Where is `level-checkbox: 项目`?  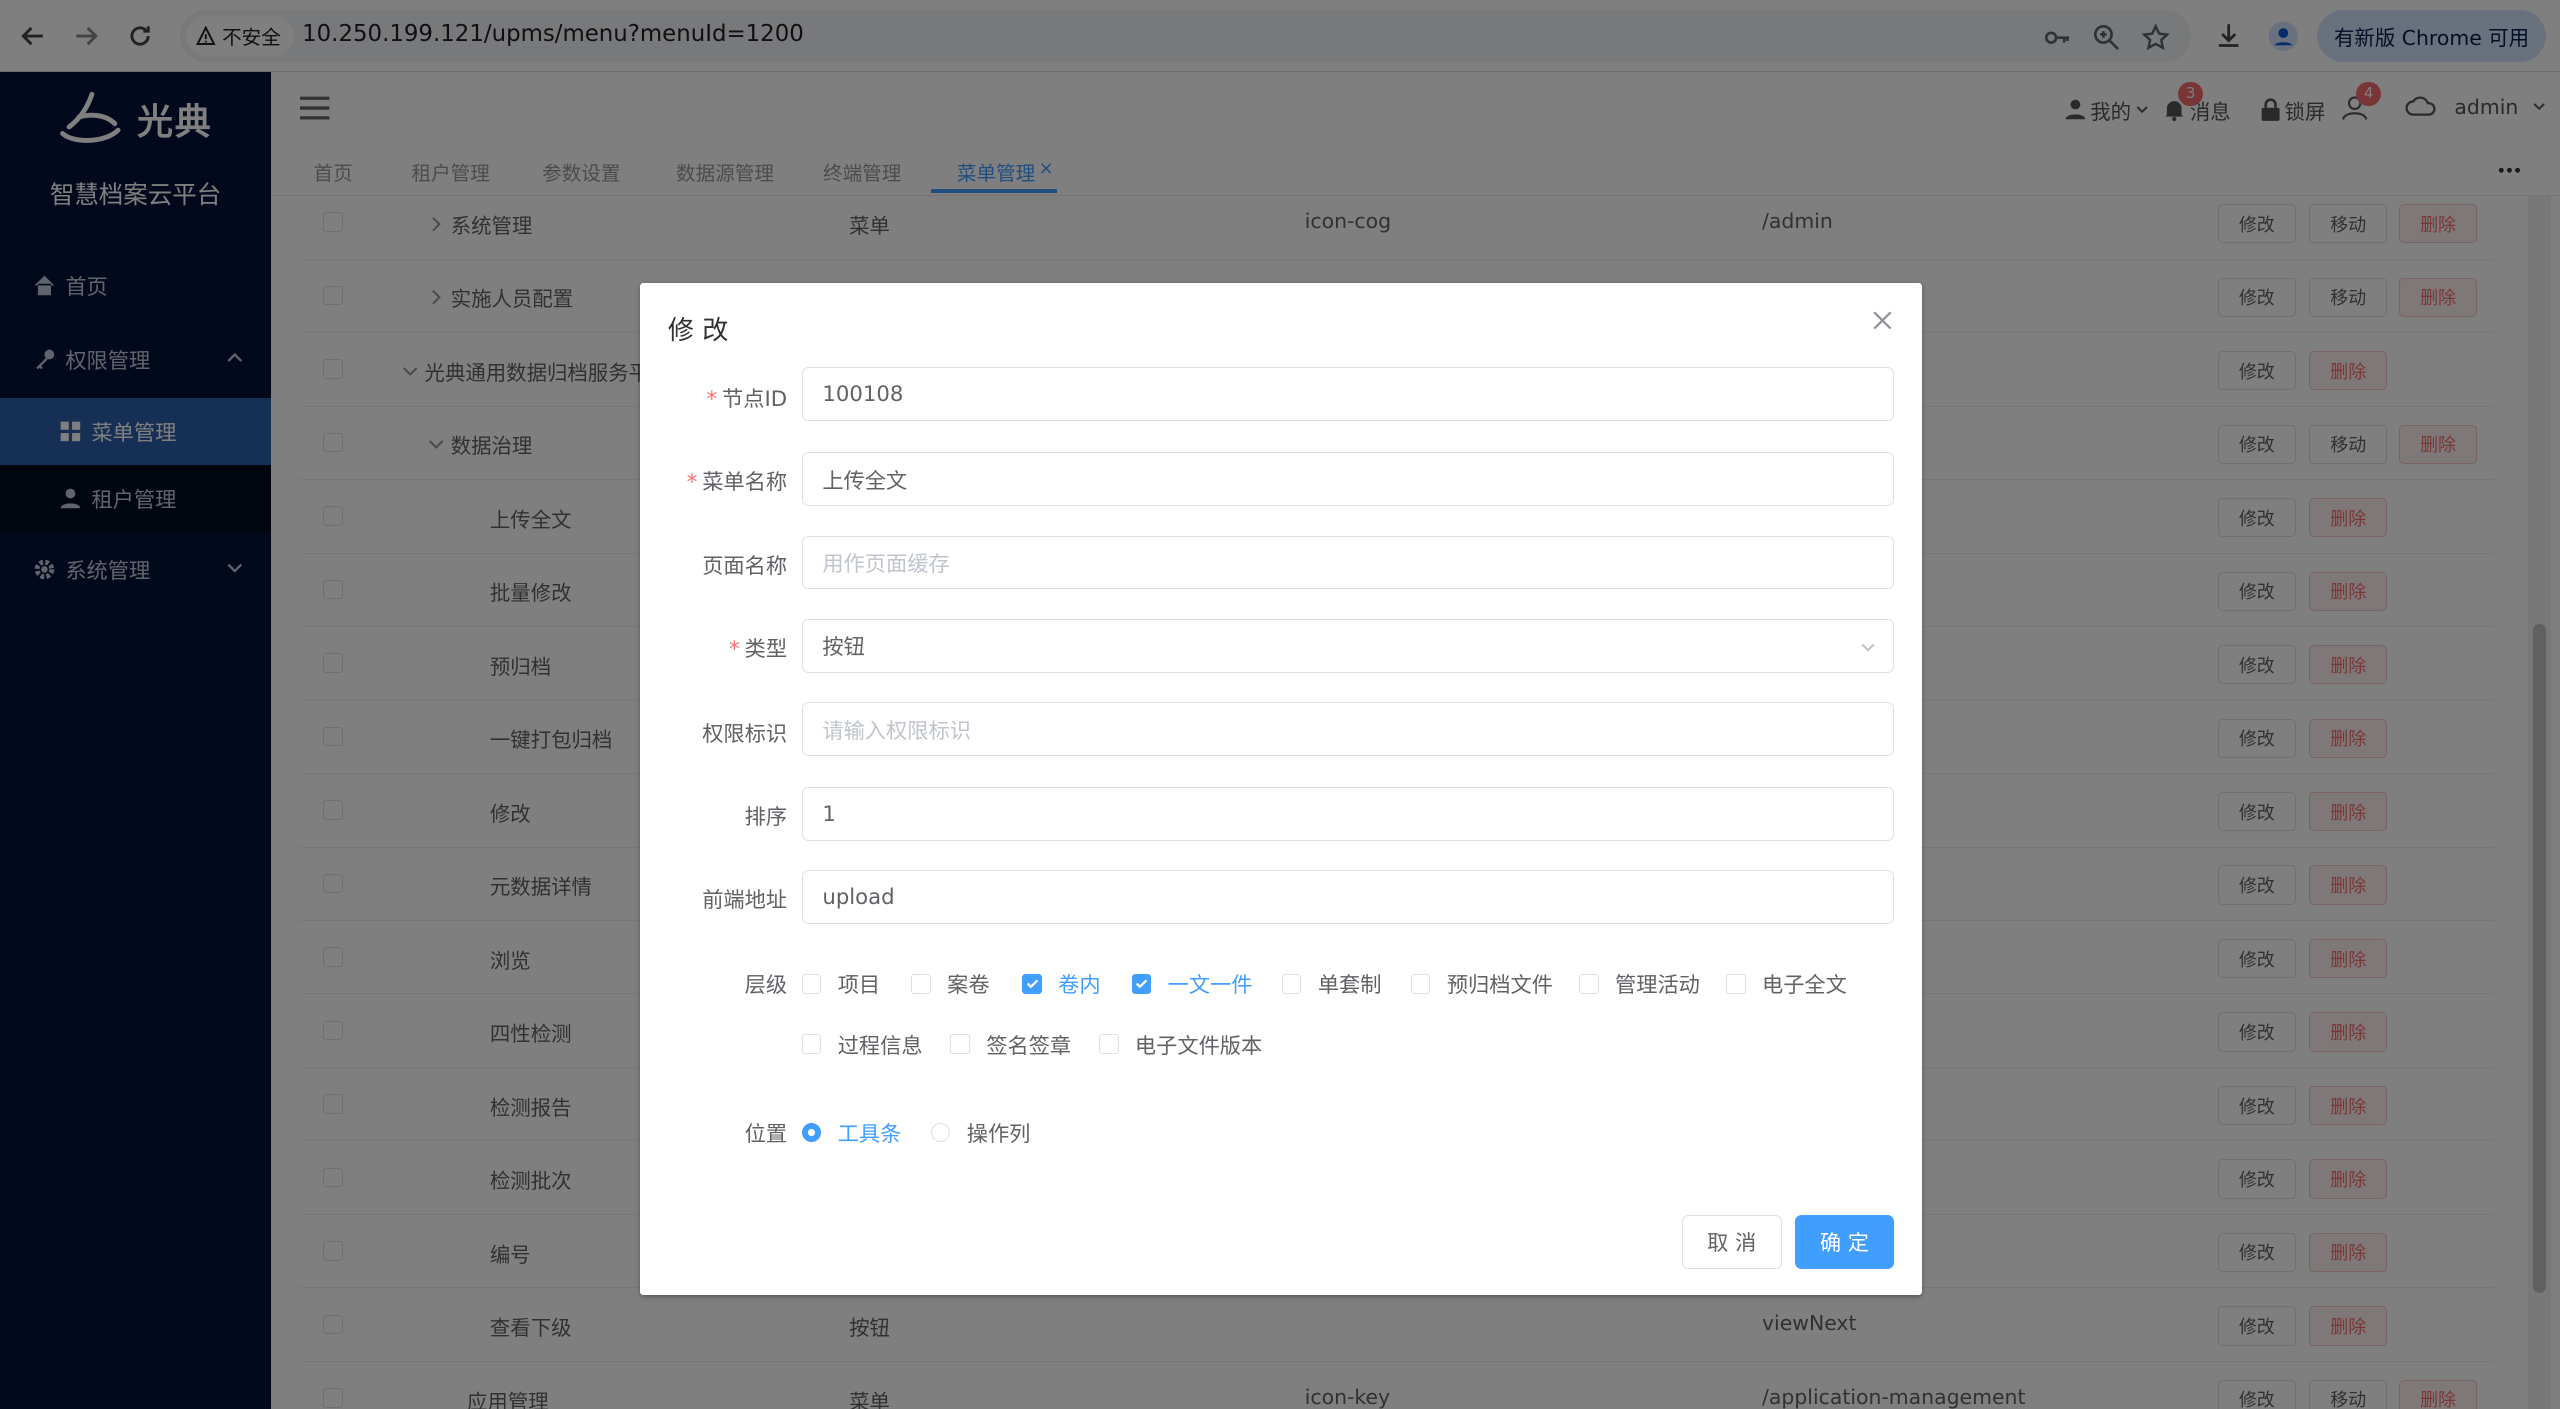 level-checkbox: 项目 is located at coordinates (841, 983).